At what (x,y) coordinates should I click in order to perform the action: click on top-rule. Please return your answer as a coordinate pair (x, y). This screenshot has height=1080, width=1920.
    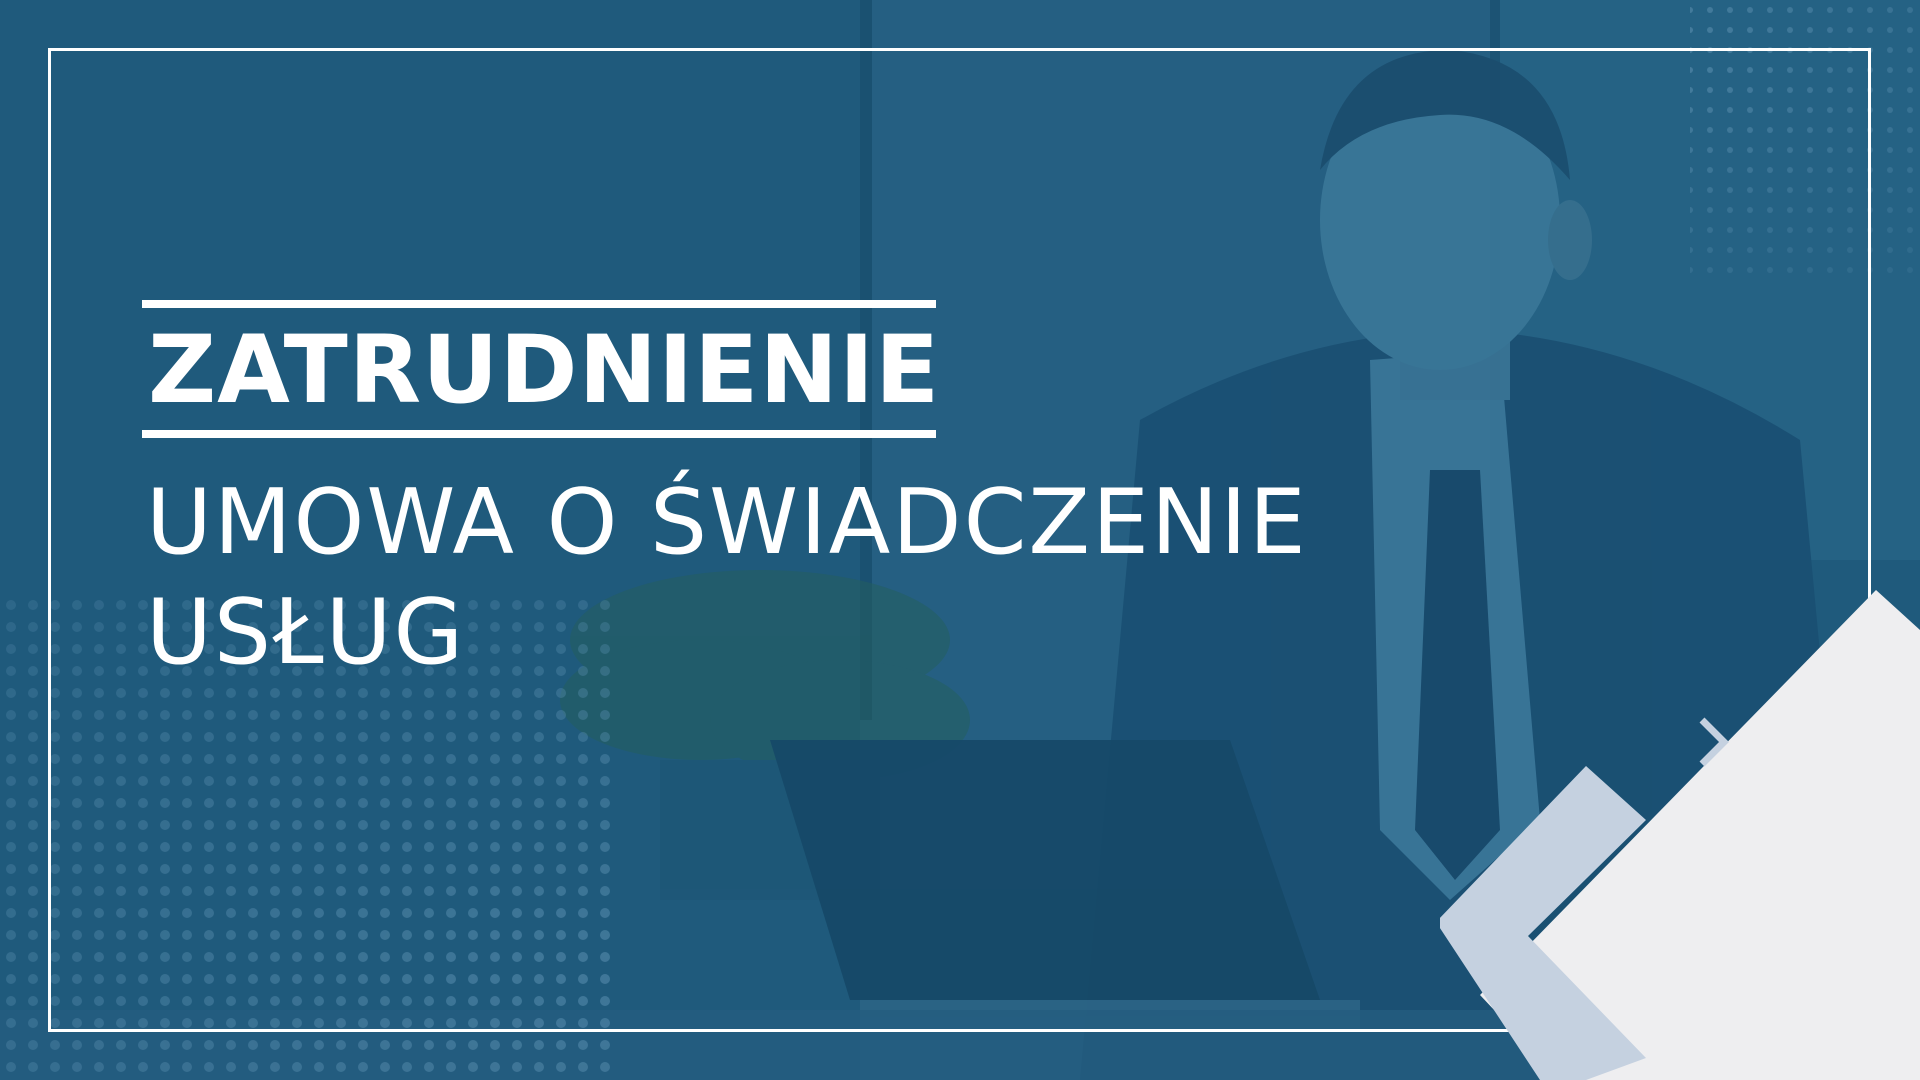
    Looking at the image, I should click on (539, 304).